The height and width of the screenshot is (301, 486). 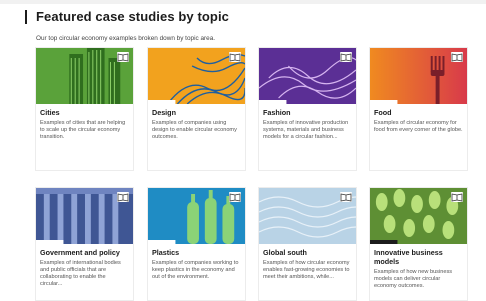 I want to click on card-title: Government and policy, so click(x=84, y=250).